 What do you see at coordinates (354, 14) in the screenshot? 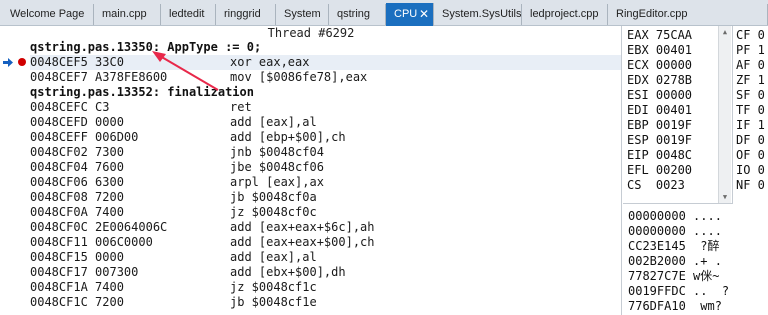
I see `tab-label: qstring` at bounding box center [354, 14].